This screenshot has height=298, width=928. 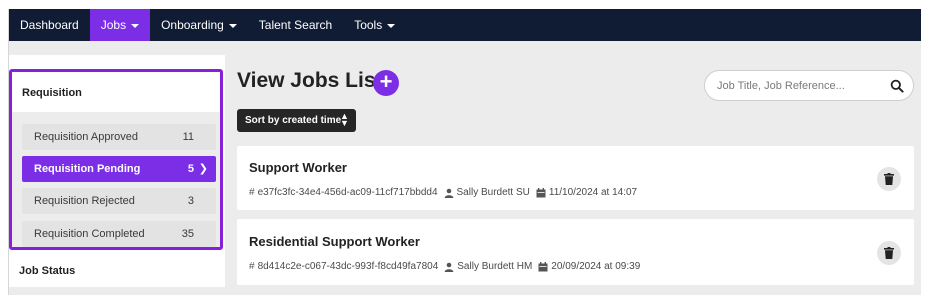 I want to click on sidebar-divider, so click(x=117, y=291).